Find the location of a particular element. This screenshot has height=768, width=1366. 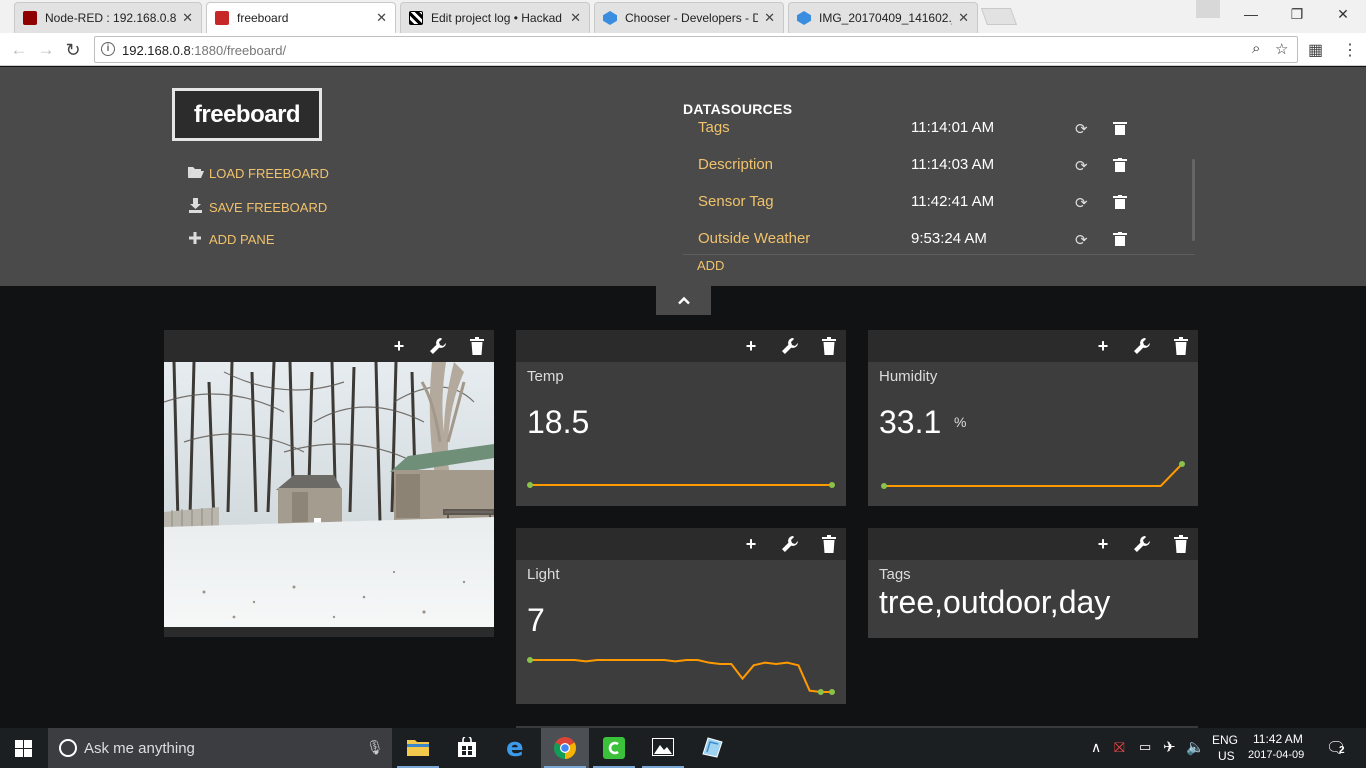

tab-label: Chooser - Developers - D is located at coordinates (692, 18).